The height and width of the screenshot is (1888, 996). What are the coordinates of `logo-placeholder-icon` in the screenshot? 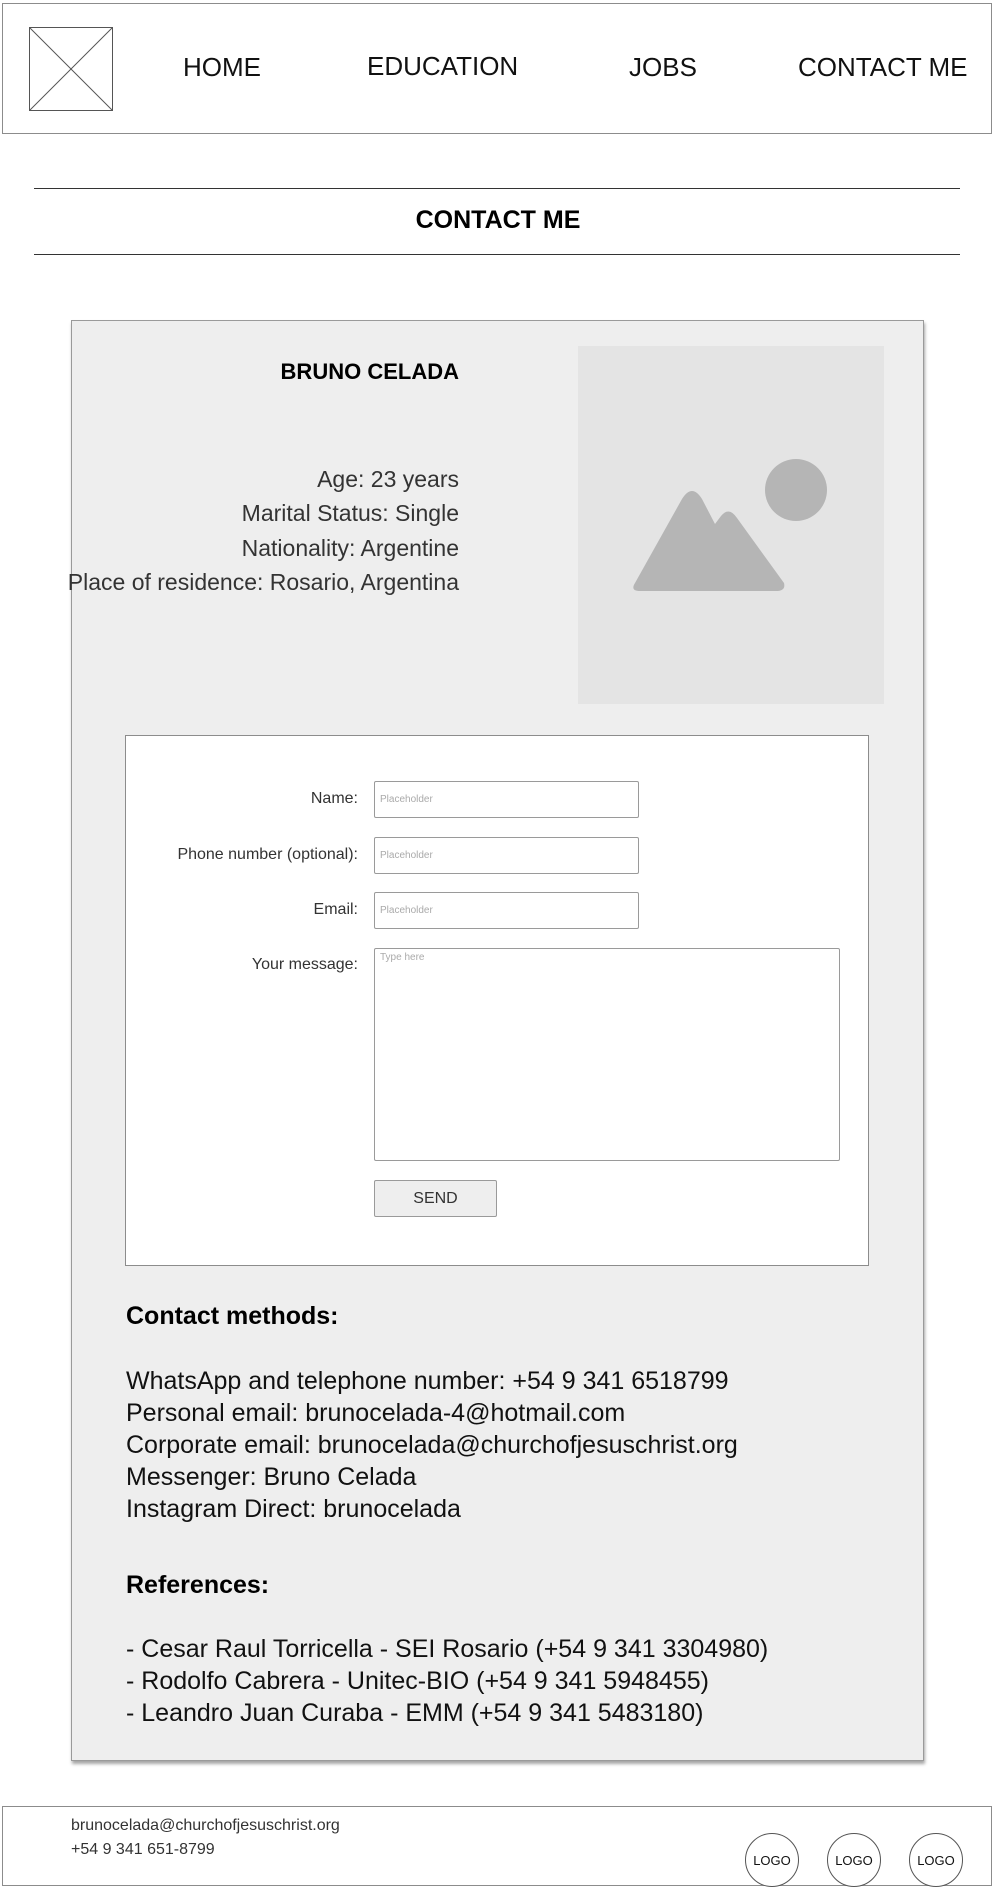 It's located at (71, 69).